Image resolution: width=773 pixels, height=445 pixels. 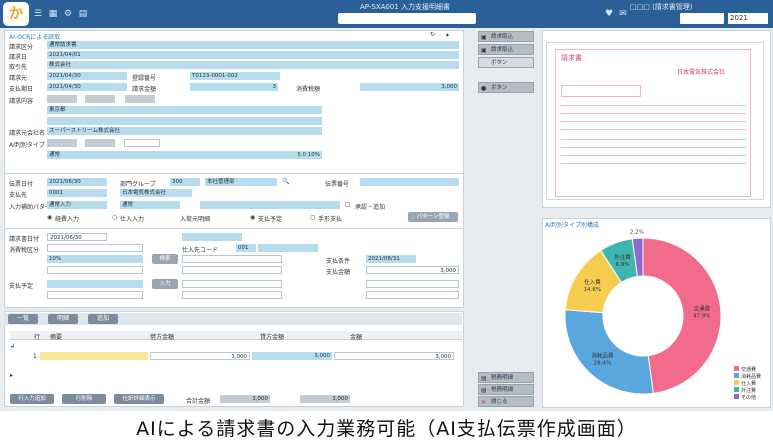 I want to click on side-button-3-label: ボタン, so click(x=499, y=63).